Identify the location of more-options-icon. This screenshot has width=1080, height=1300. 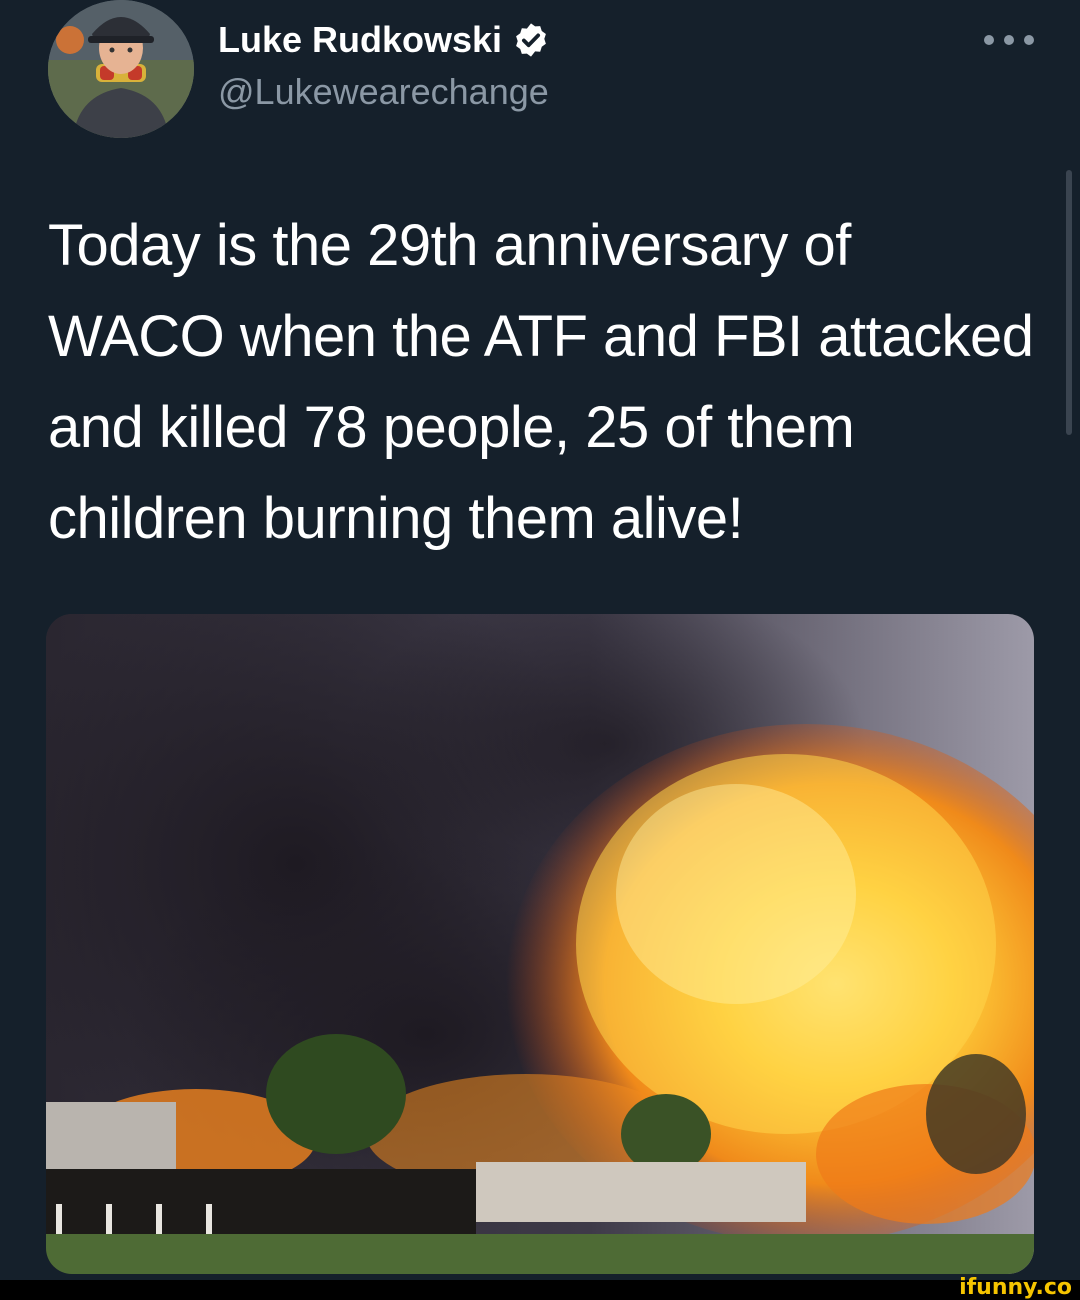
(1009, 40).